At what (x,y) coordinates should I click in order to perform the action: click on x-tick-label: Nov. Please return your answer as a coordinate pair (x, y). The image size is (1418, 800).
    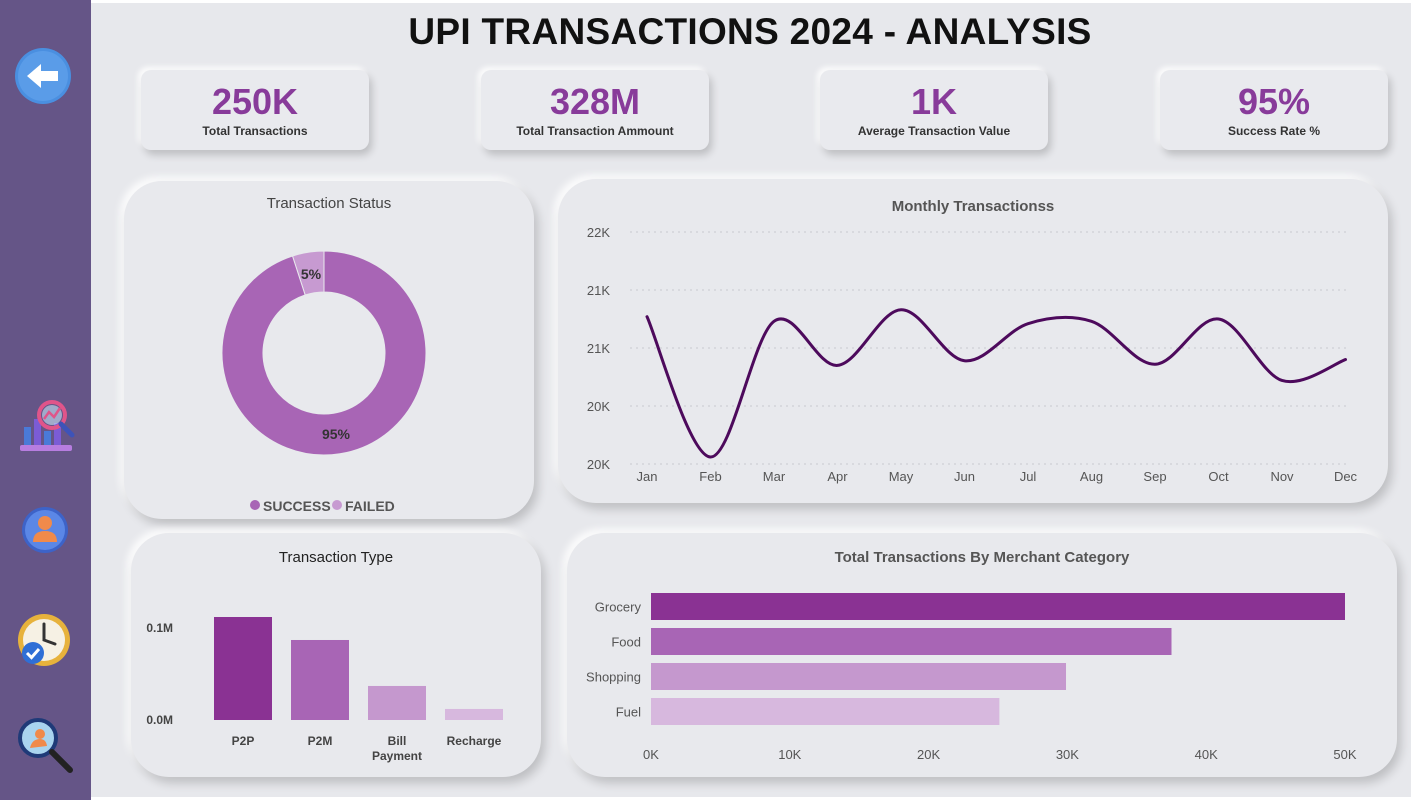
    Looking at the image, I should click on (1282, 476).